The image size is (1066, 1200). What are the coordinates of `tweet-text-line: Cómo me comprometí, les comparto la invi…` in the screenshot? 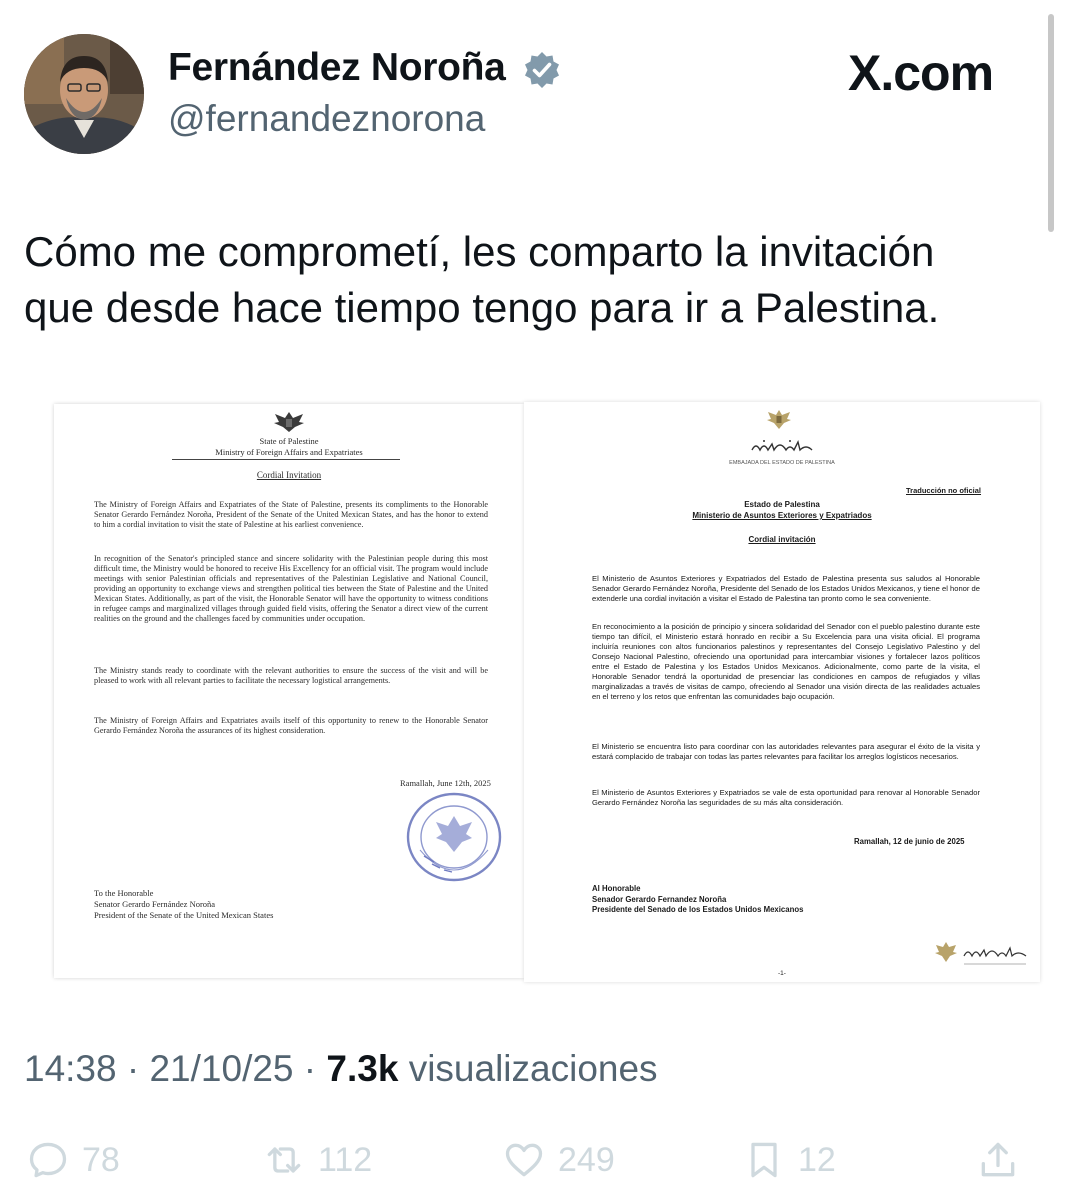 It's located at (479, 251).